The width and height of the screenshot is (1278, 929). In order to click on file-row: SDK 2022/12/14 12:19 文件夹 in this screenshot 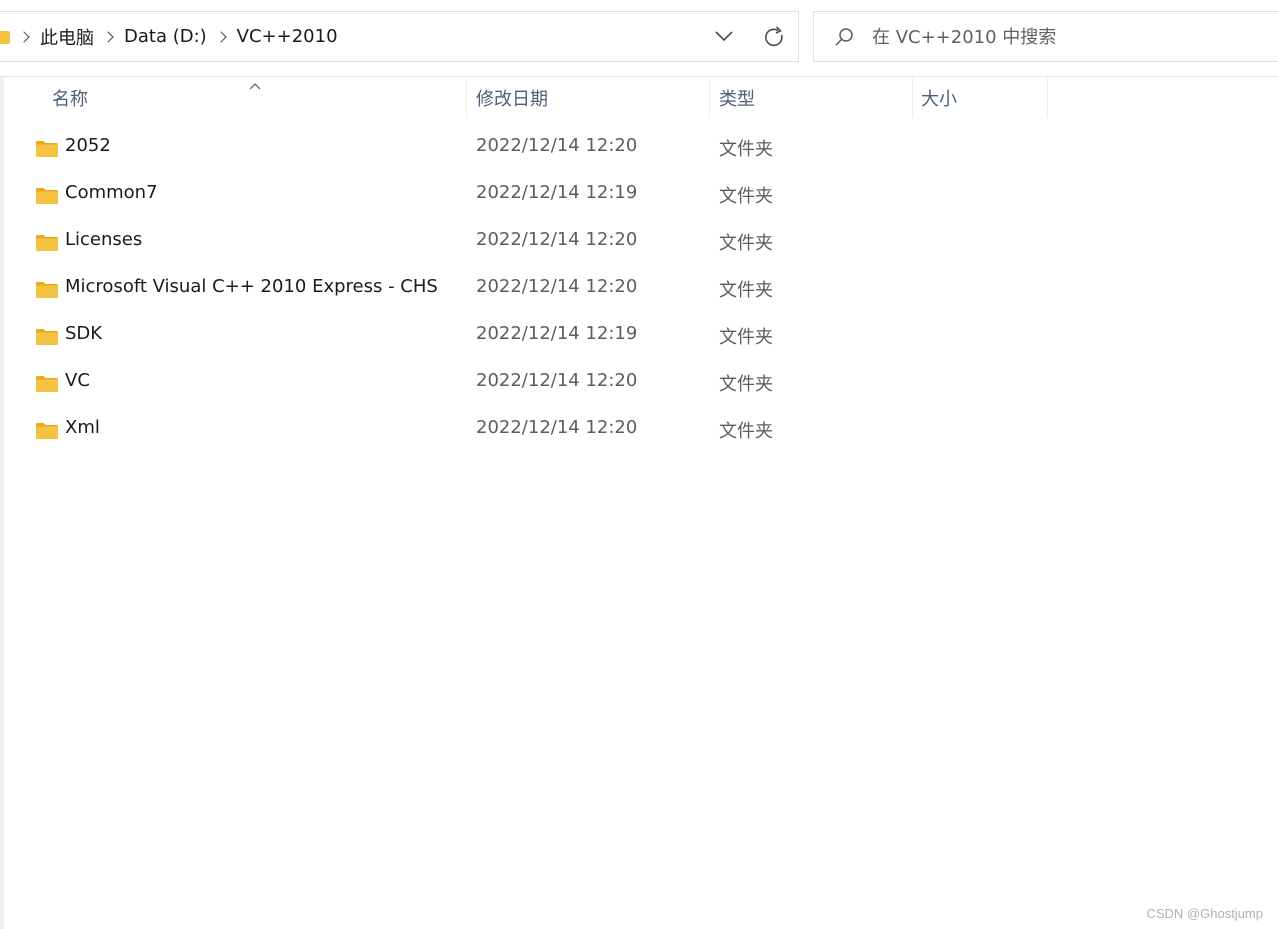, I will do `click(530, 335)`.